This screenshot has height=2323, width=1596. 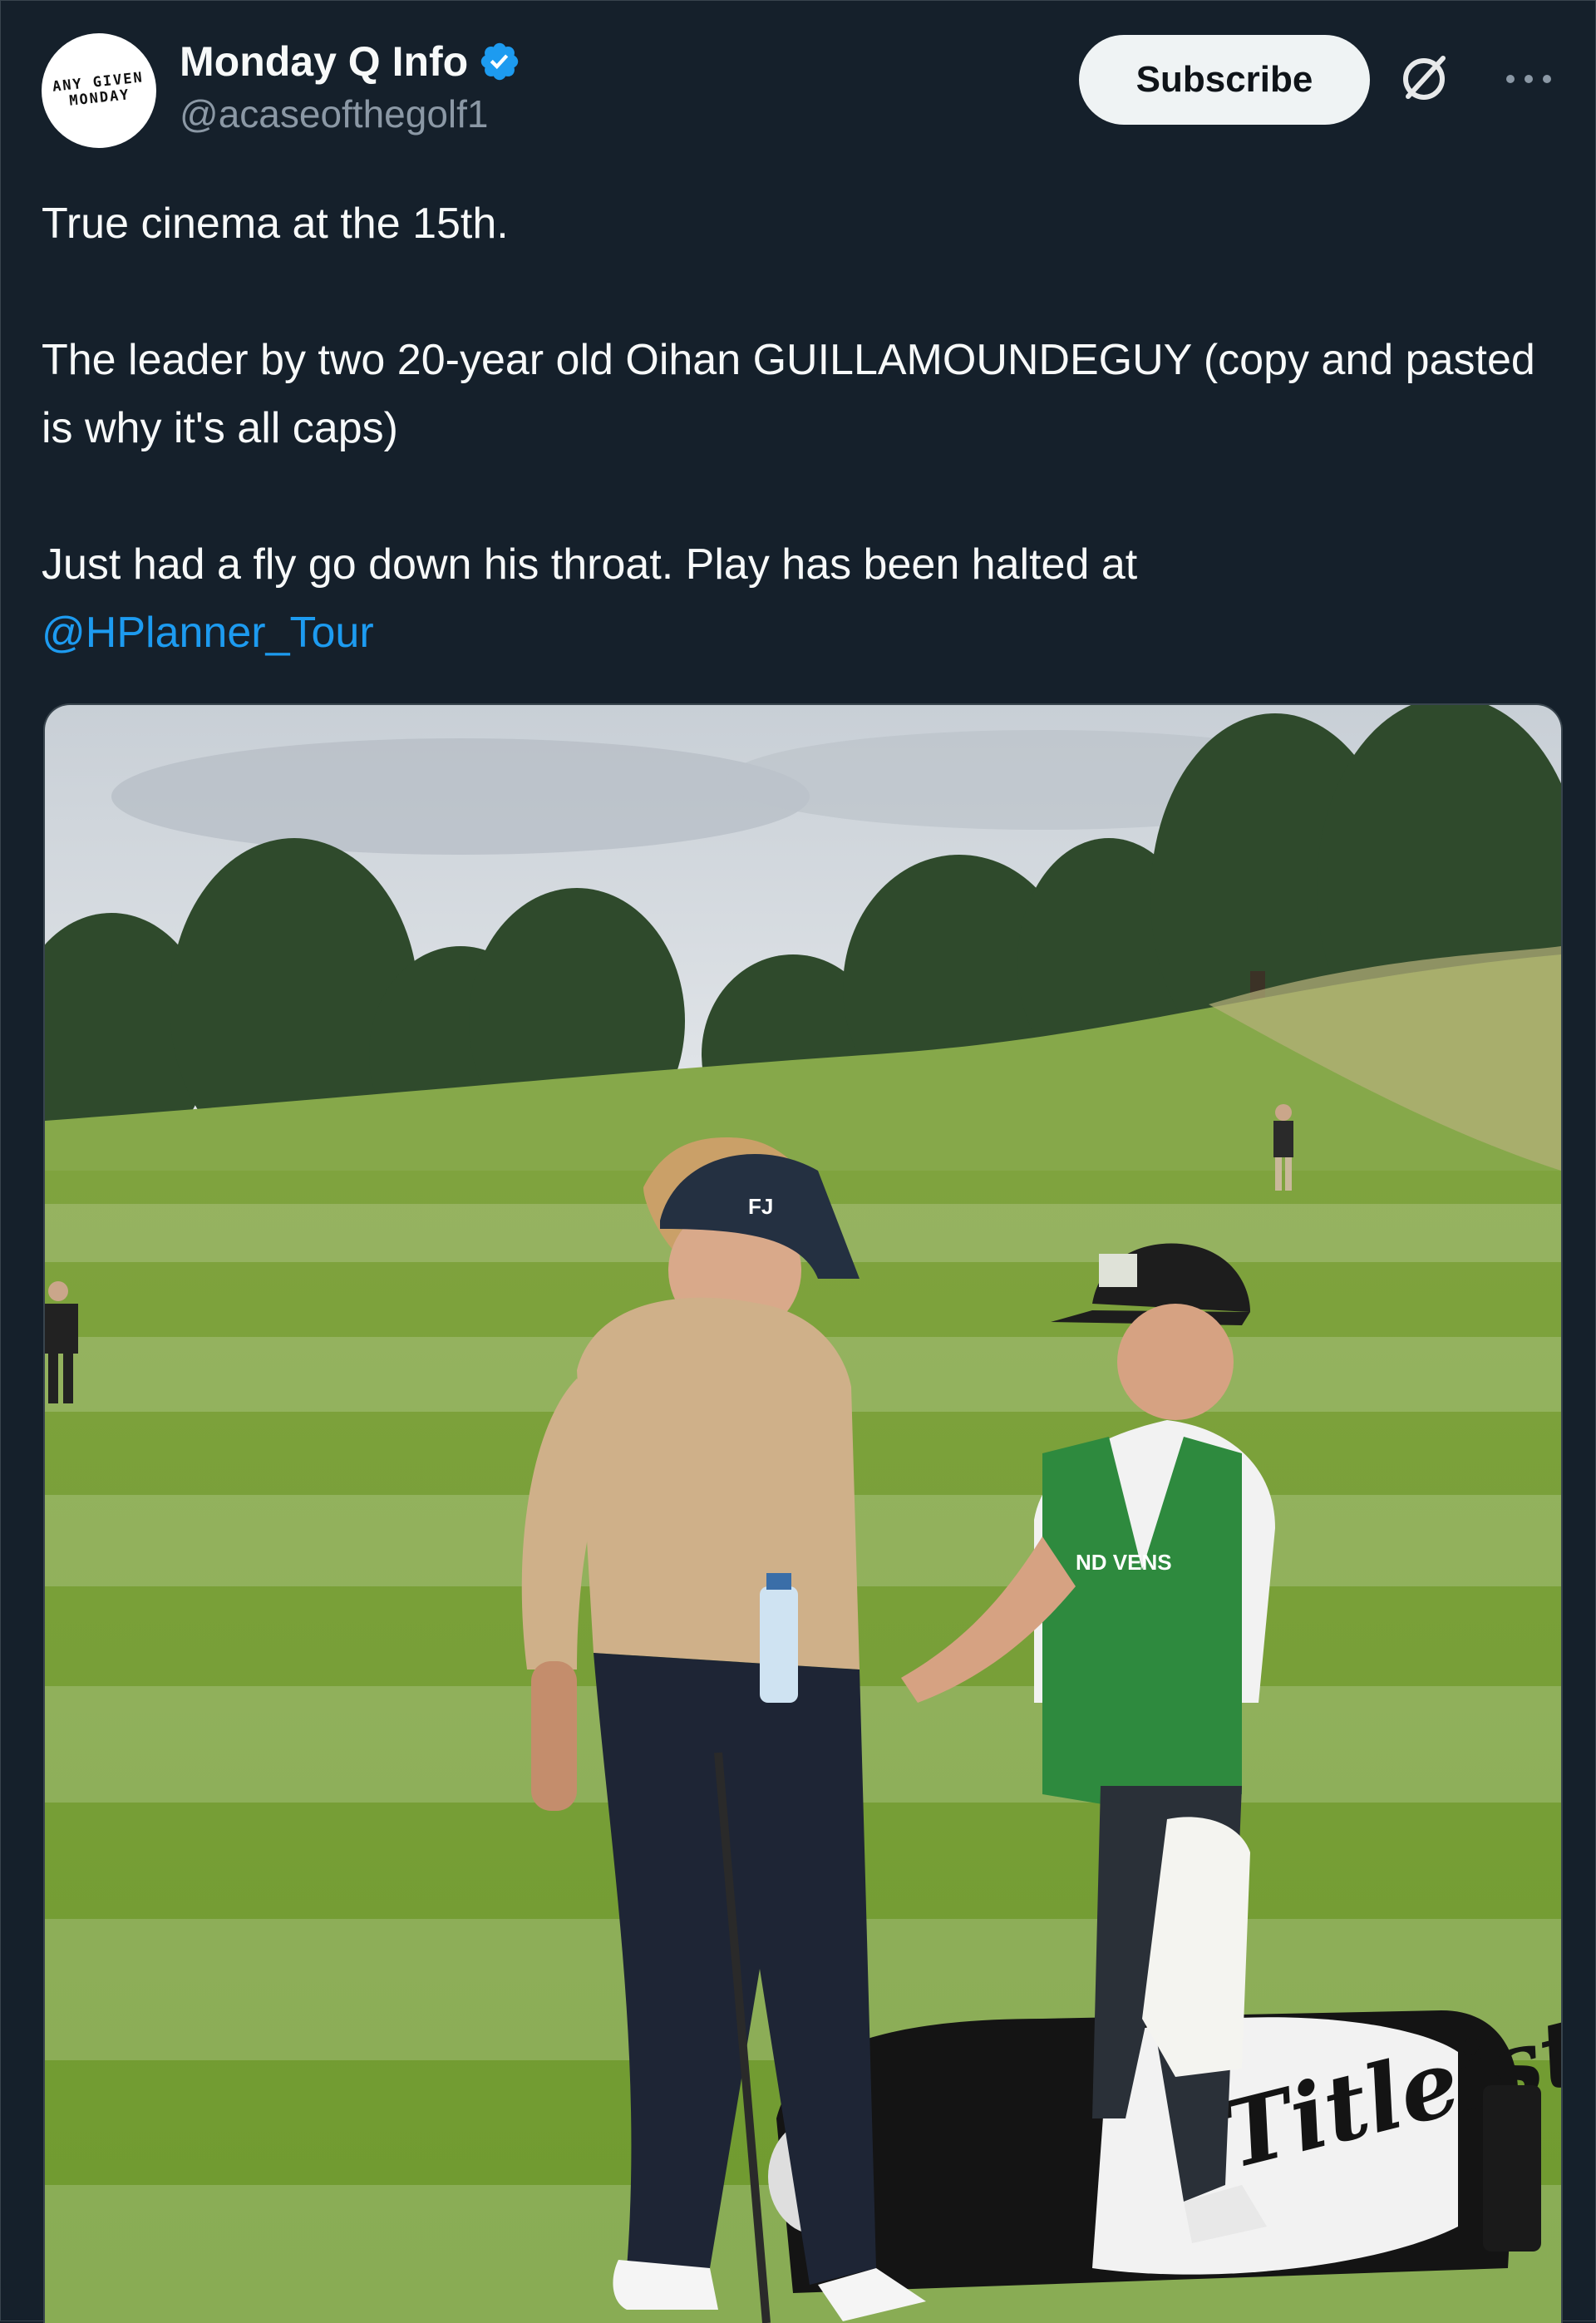 What do you see at coordinates (1528, 79) in the screenshot?
I see `more-options-icon` at bounding box center [1528, 79].